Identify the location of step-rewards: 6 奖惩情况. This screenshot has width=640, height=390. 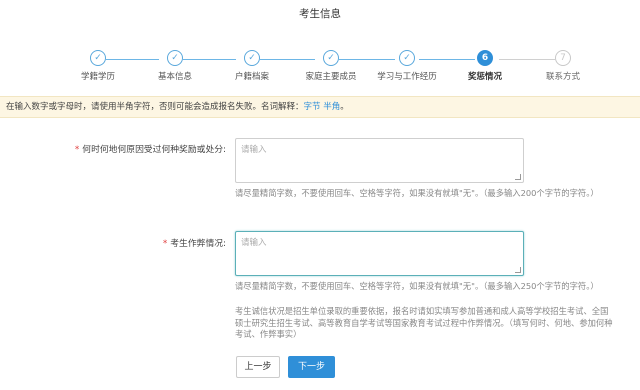
(485, 66).